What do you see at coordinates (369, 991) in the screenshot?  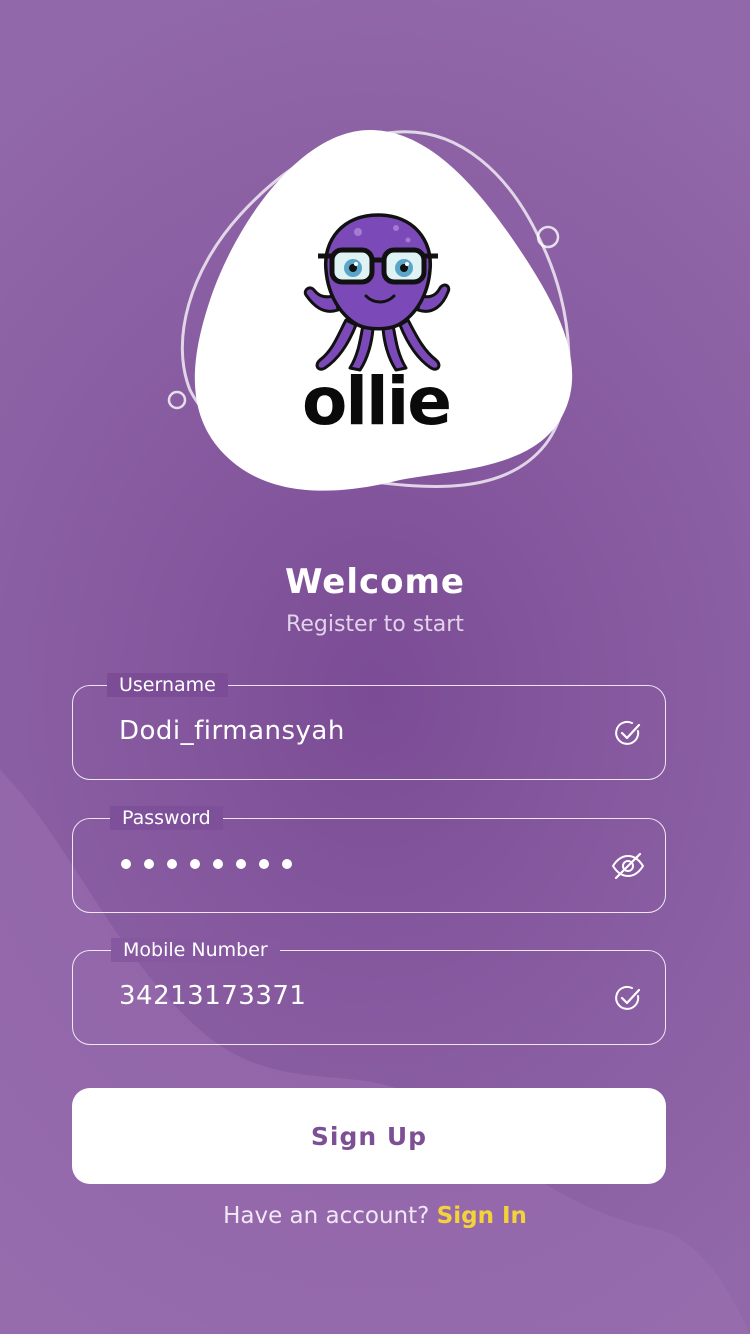 I see `mobile-number-field: Mobile Number 34213173371` at bounding box center [369, 991].